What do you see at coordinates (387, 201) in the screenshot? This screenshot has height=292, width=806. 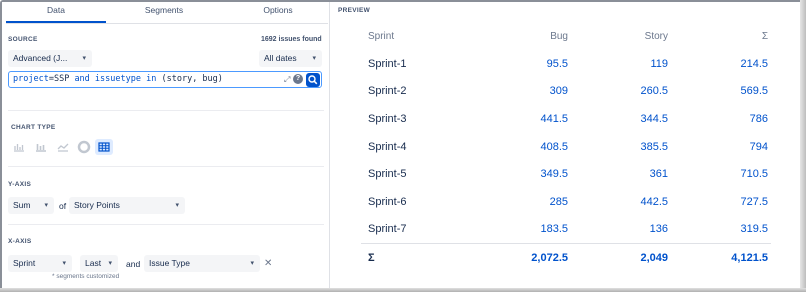 I see `row-label: Sprint-6` at bounding box center [387, 201].